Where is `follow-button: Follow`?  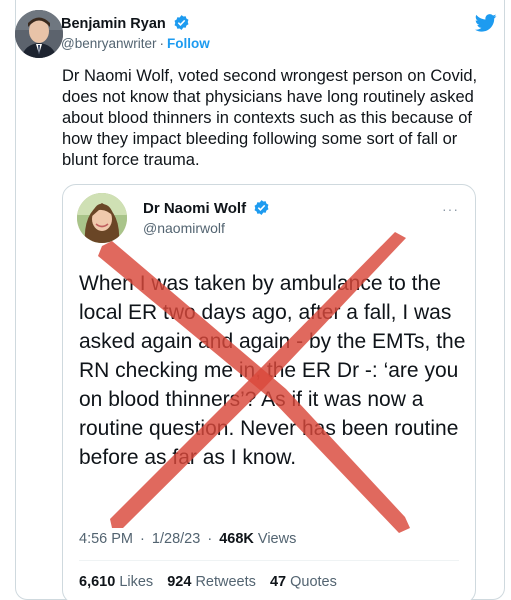 follow-button: Follow is located at coordinates (188, 43).